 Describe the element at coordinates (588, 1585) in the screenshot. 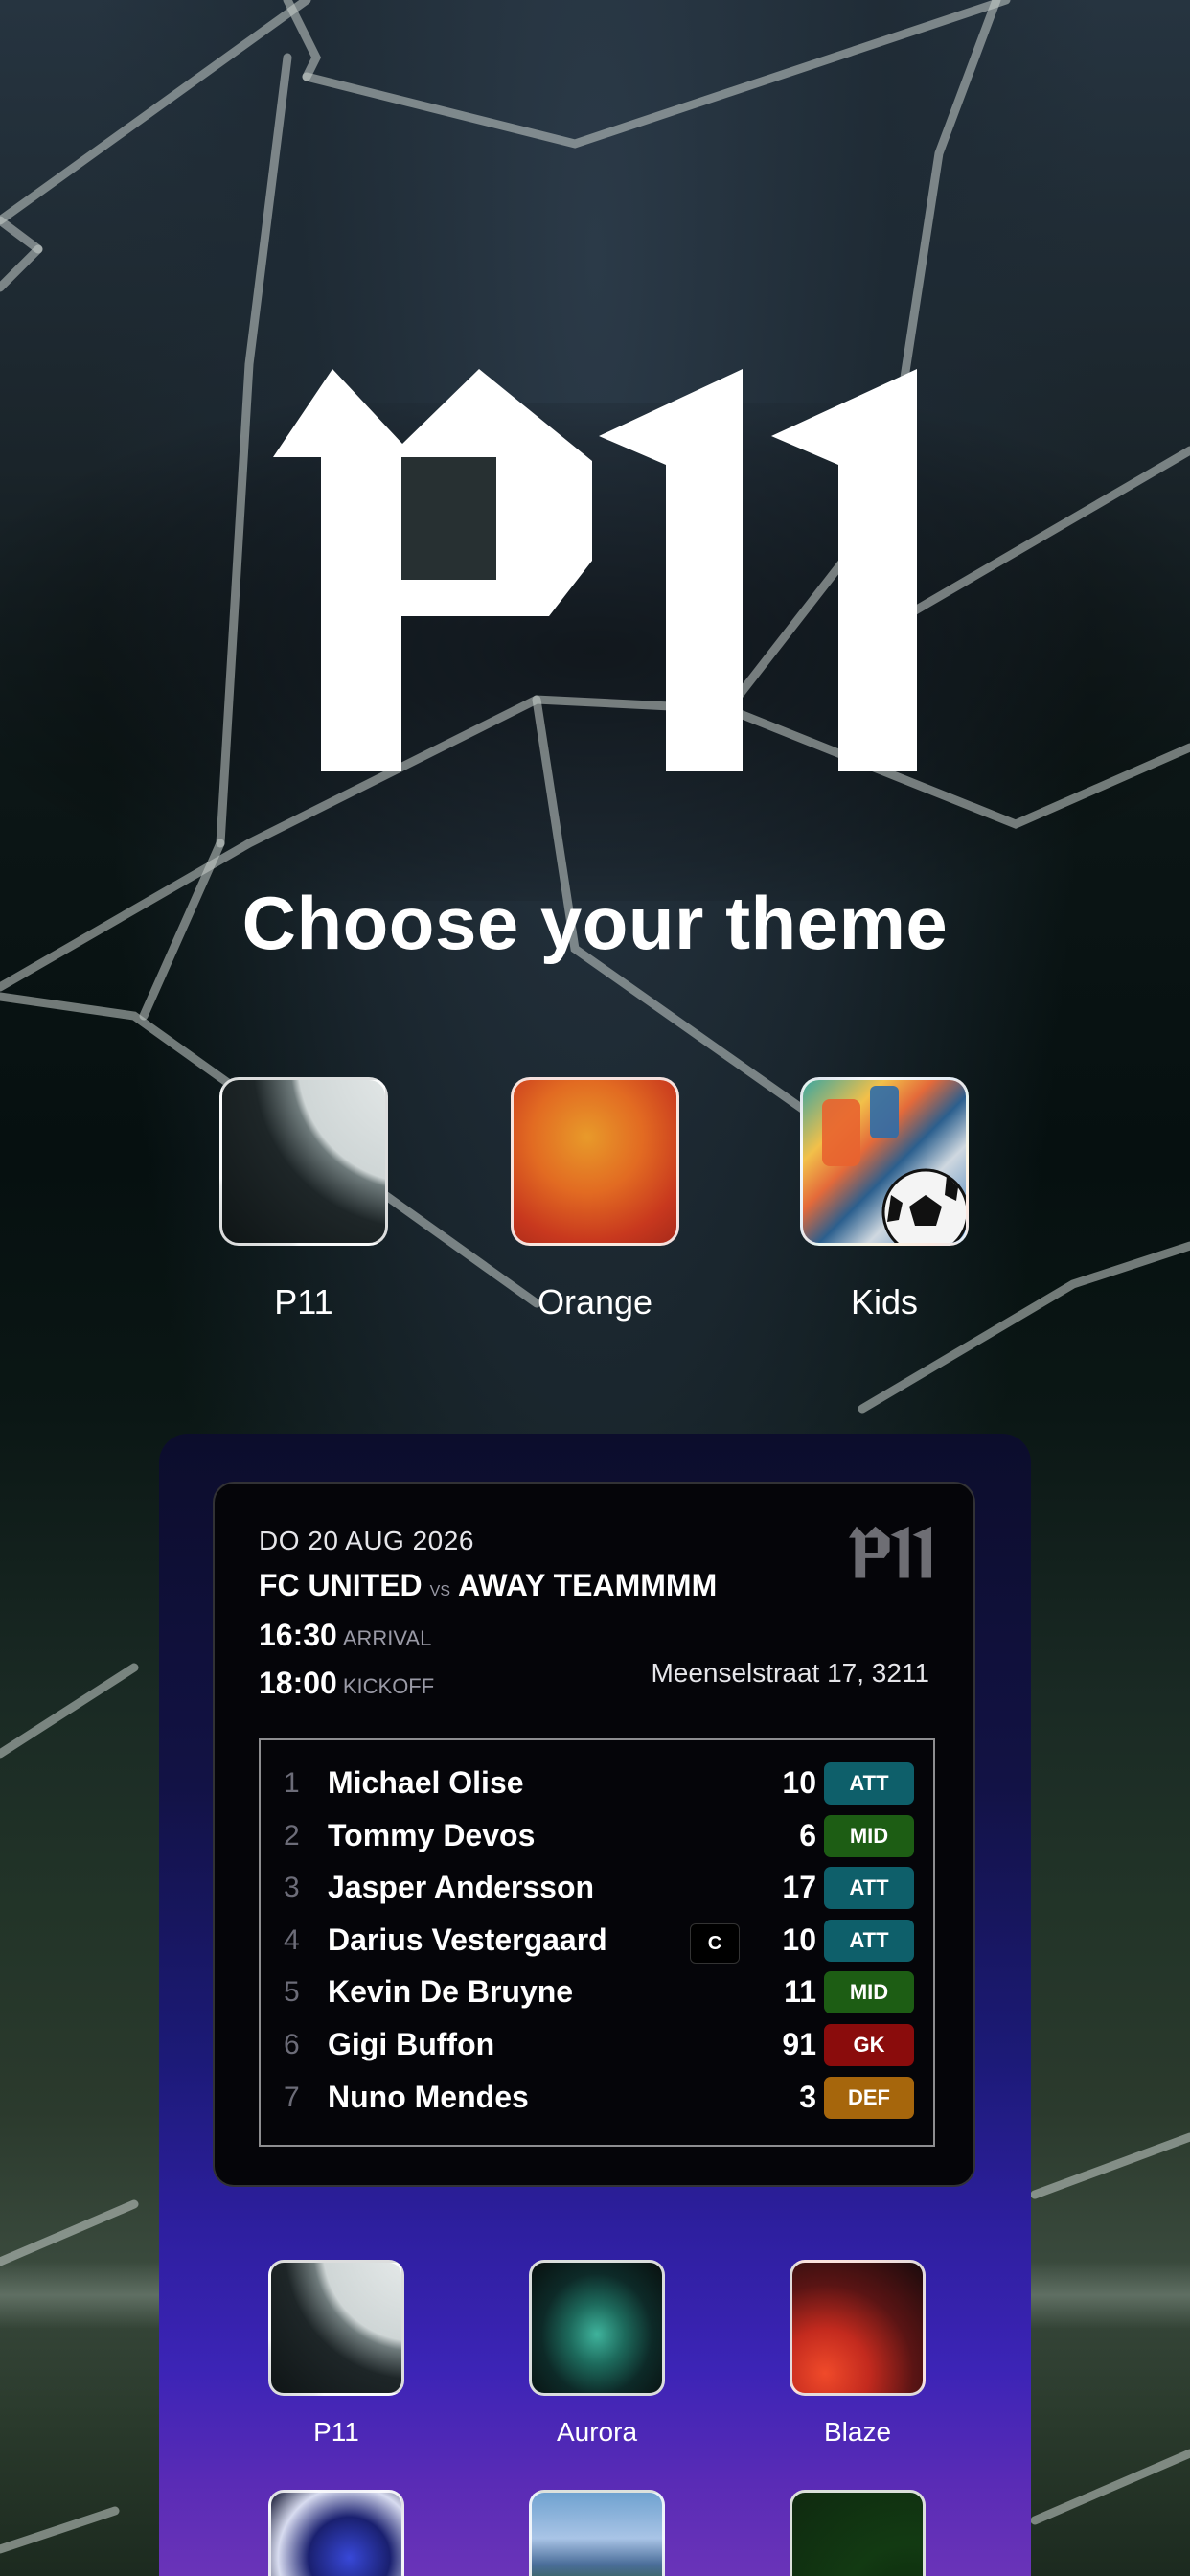

I see `away-team: AWAY TEAMMMM` at that location.